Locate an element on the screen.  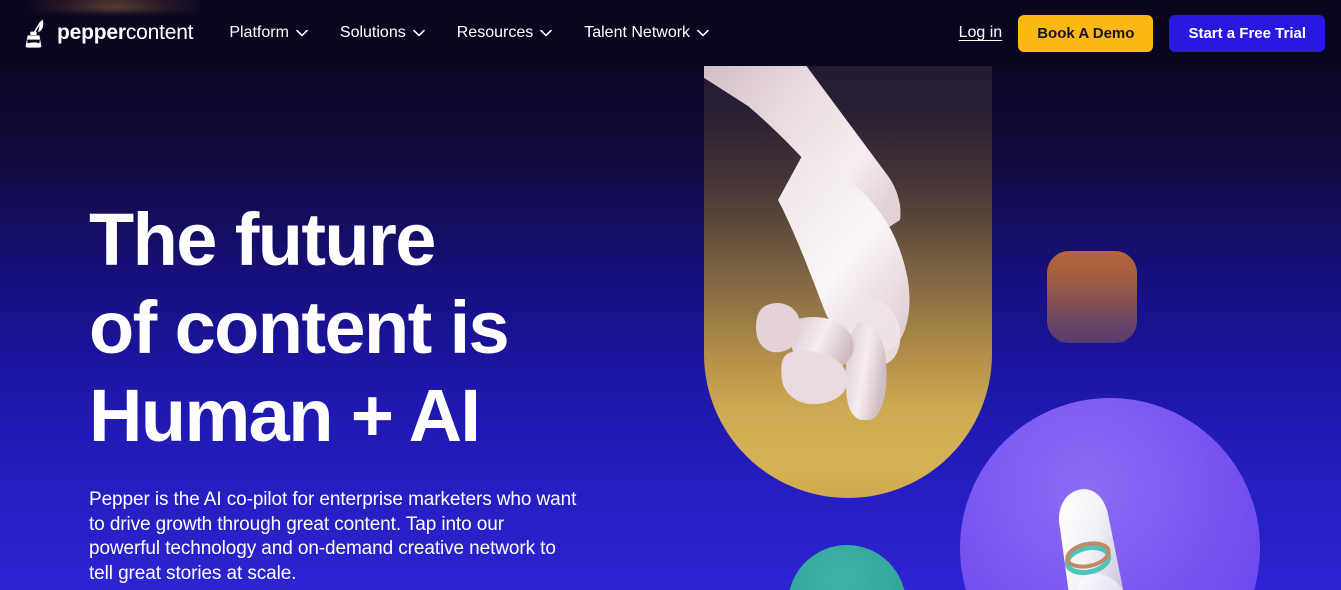
purple-circle-decor is located at coordinates (1110, 494).